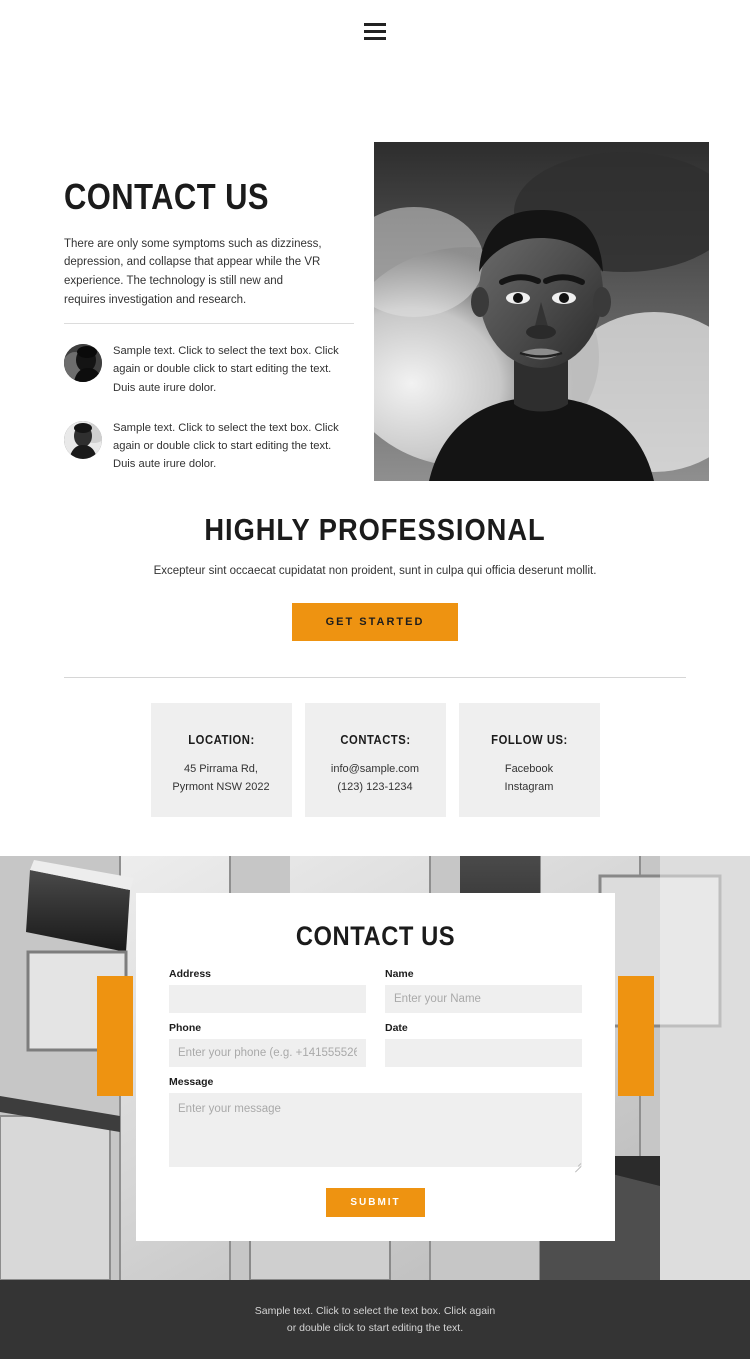  I want to click on message-textarea, so click(375, 1130).